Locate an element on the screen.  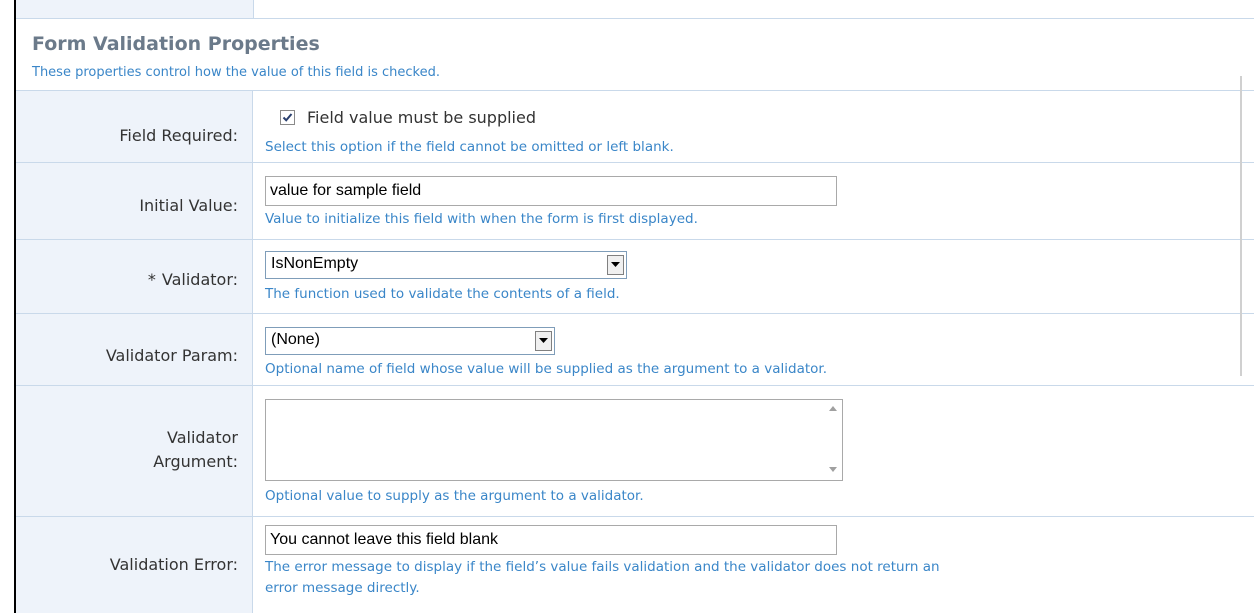
previous-row-label-cell is located at coordinates (135, 9).